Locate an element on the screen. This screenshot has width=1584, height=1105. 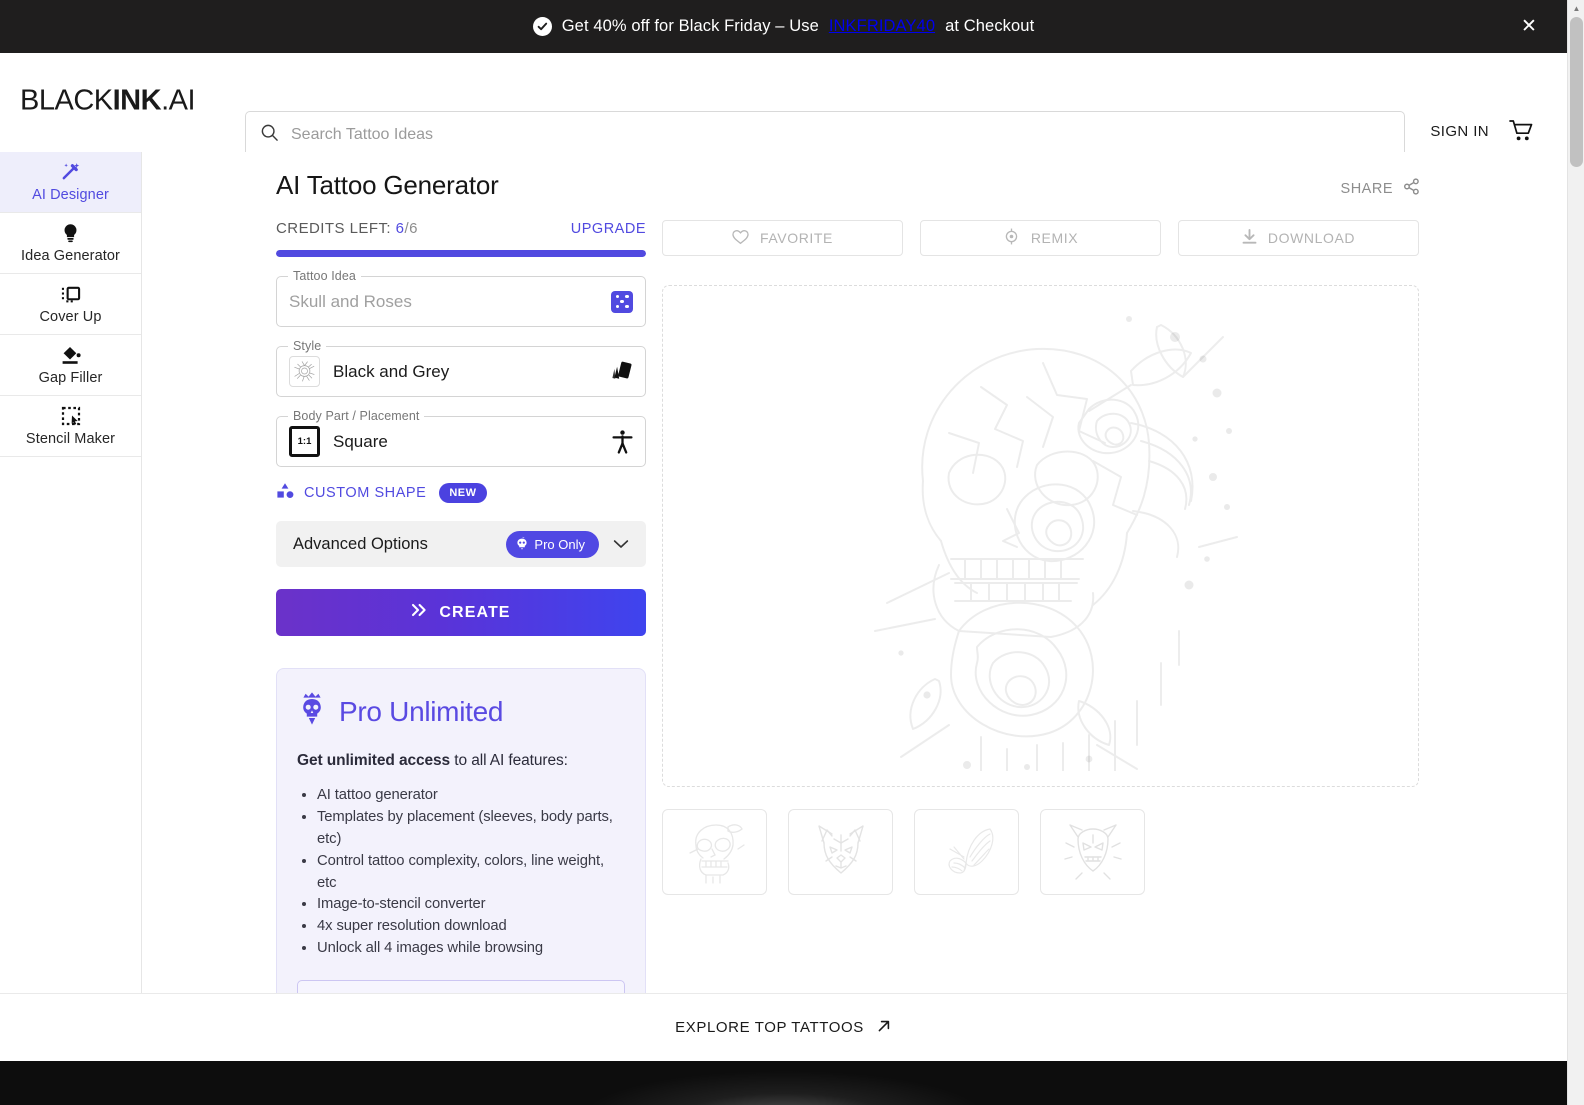
pro-card-title: Pro Unlimited is located at coordinates (421, 711).